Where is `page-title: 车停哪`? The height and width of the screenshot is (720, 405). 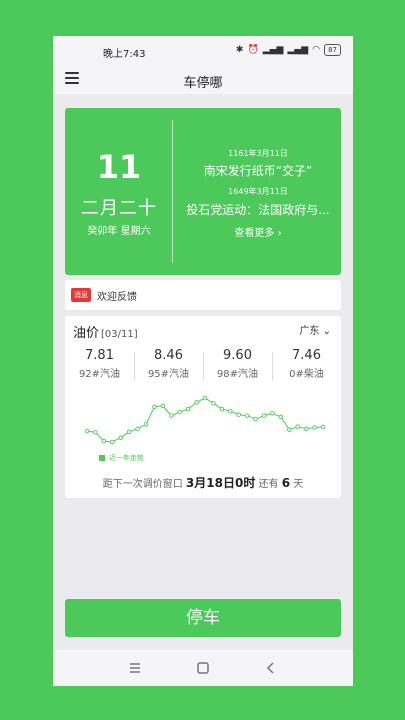 page-title: 车停哪 is located at coordinates (203, 83).